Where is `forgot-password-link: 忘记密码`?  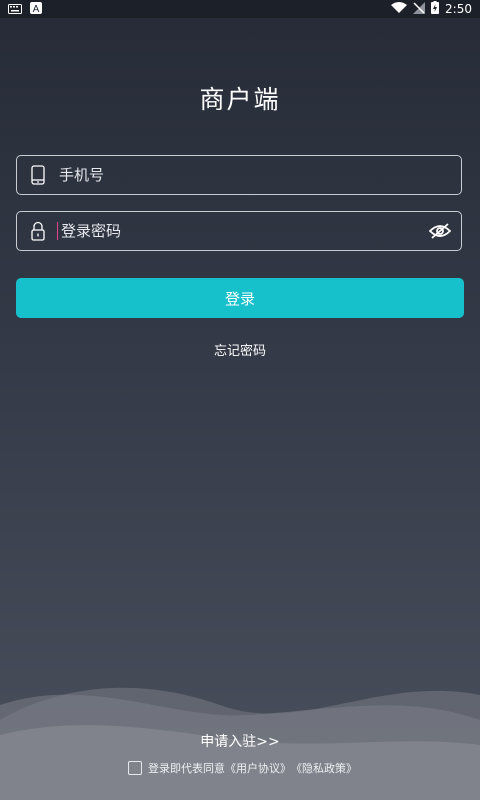 forgot-password-link: 忘记密码 is located at coordinates (240, 349).